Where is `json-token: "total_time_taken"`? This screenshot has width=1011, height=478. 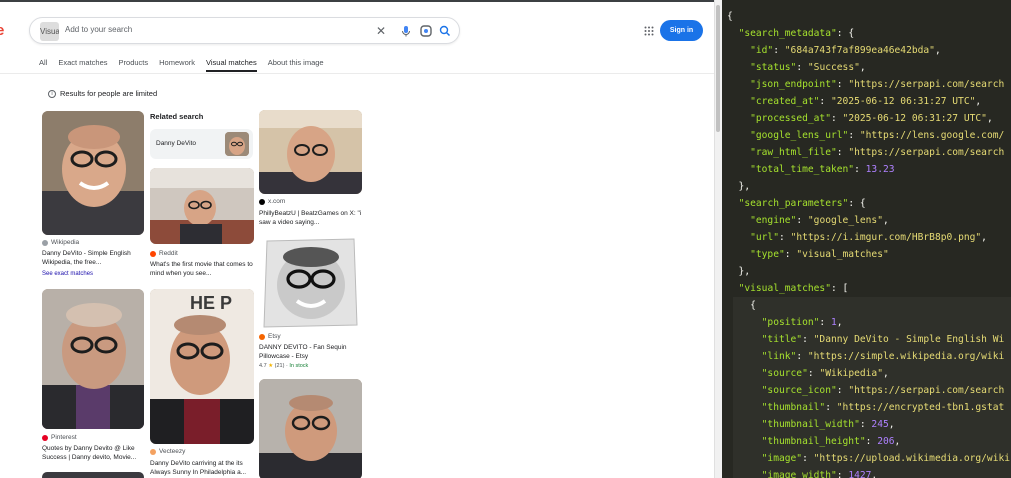 json-token: "total_time_taken" is located at coordinates (802, 169).